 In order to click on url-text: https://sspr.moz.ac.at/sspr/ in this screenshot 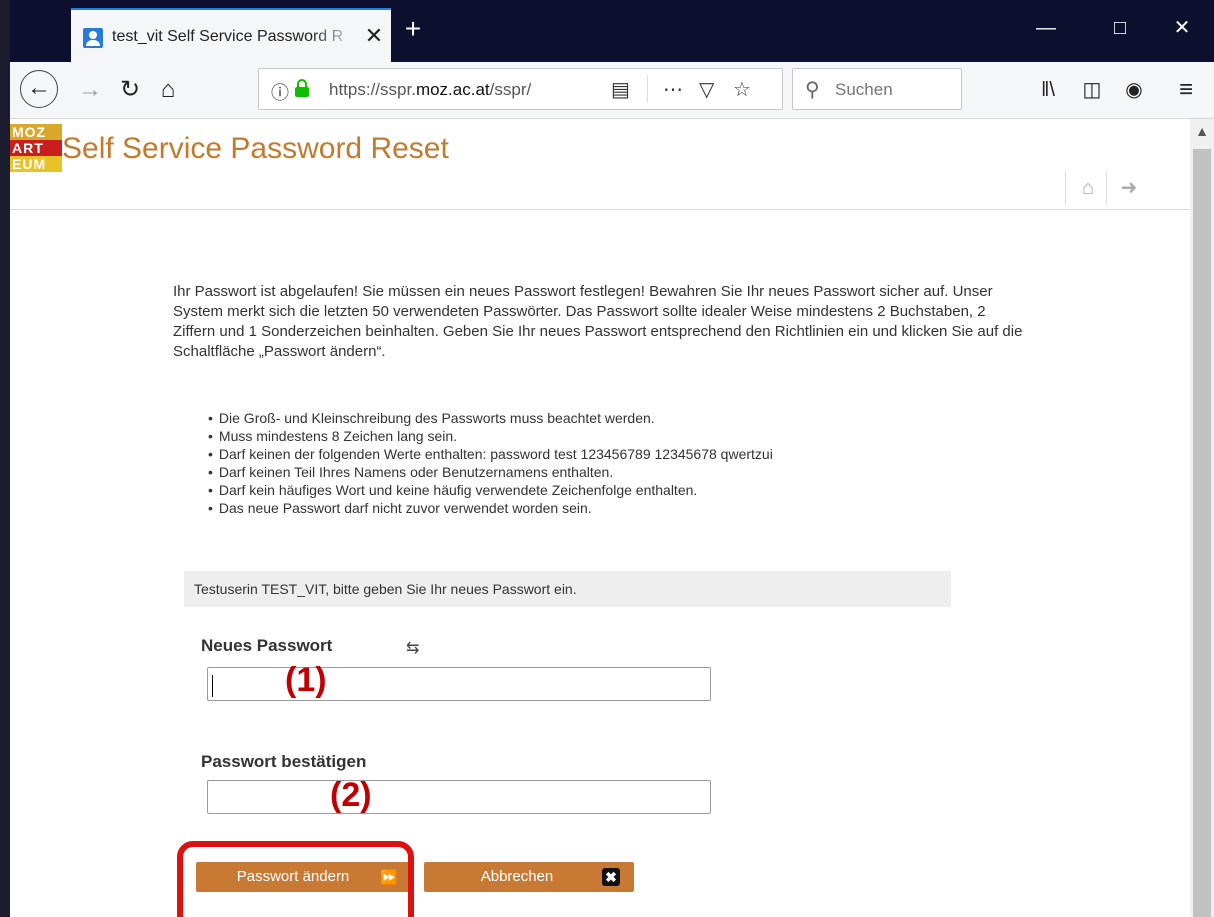, I will do `click(449, 90)`.